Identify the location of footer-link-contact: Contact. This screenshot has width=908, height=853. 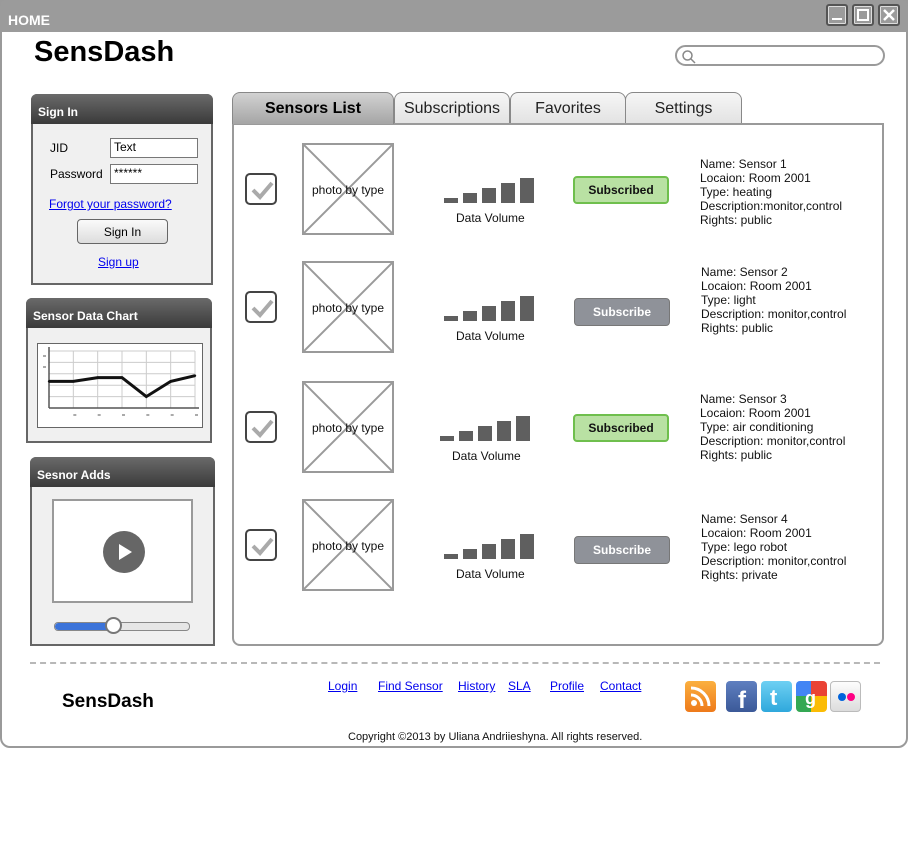
(620, 686).